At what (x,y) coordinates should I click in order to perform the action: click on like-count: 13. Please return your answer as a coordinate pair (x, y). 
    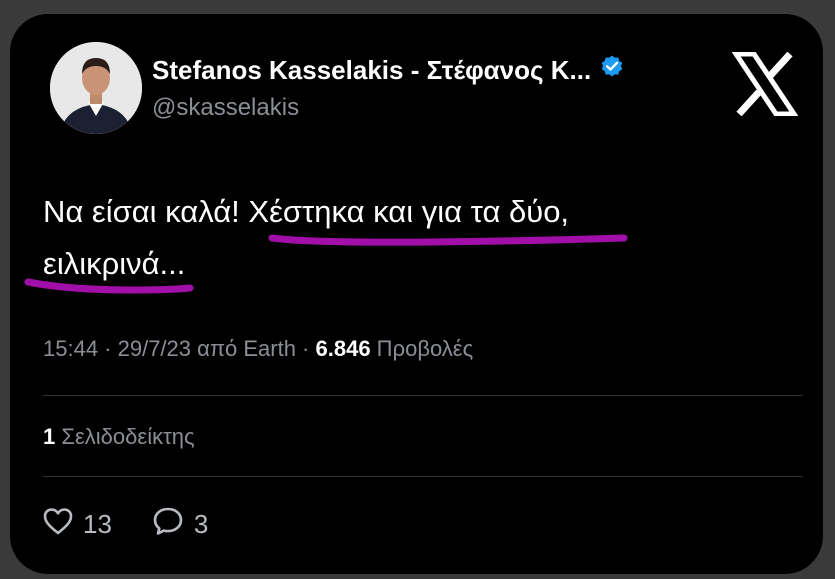
    Looking at the image, I should click on (97, 524).